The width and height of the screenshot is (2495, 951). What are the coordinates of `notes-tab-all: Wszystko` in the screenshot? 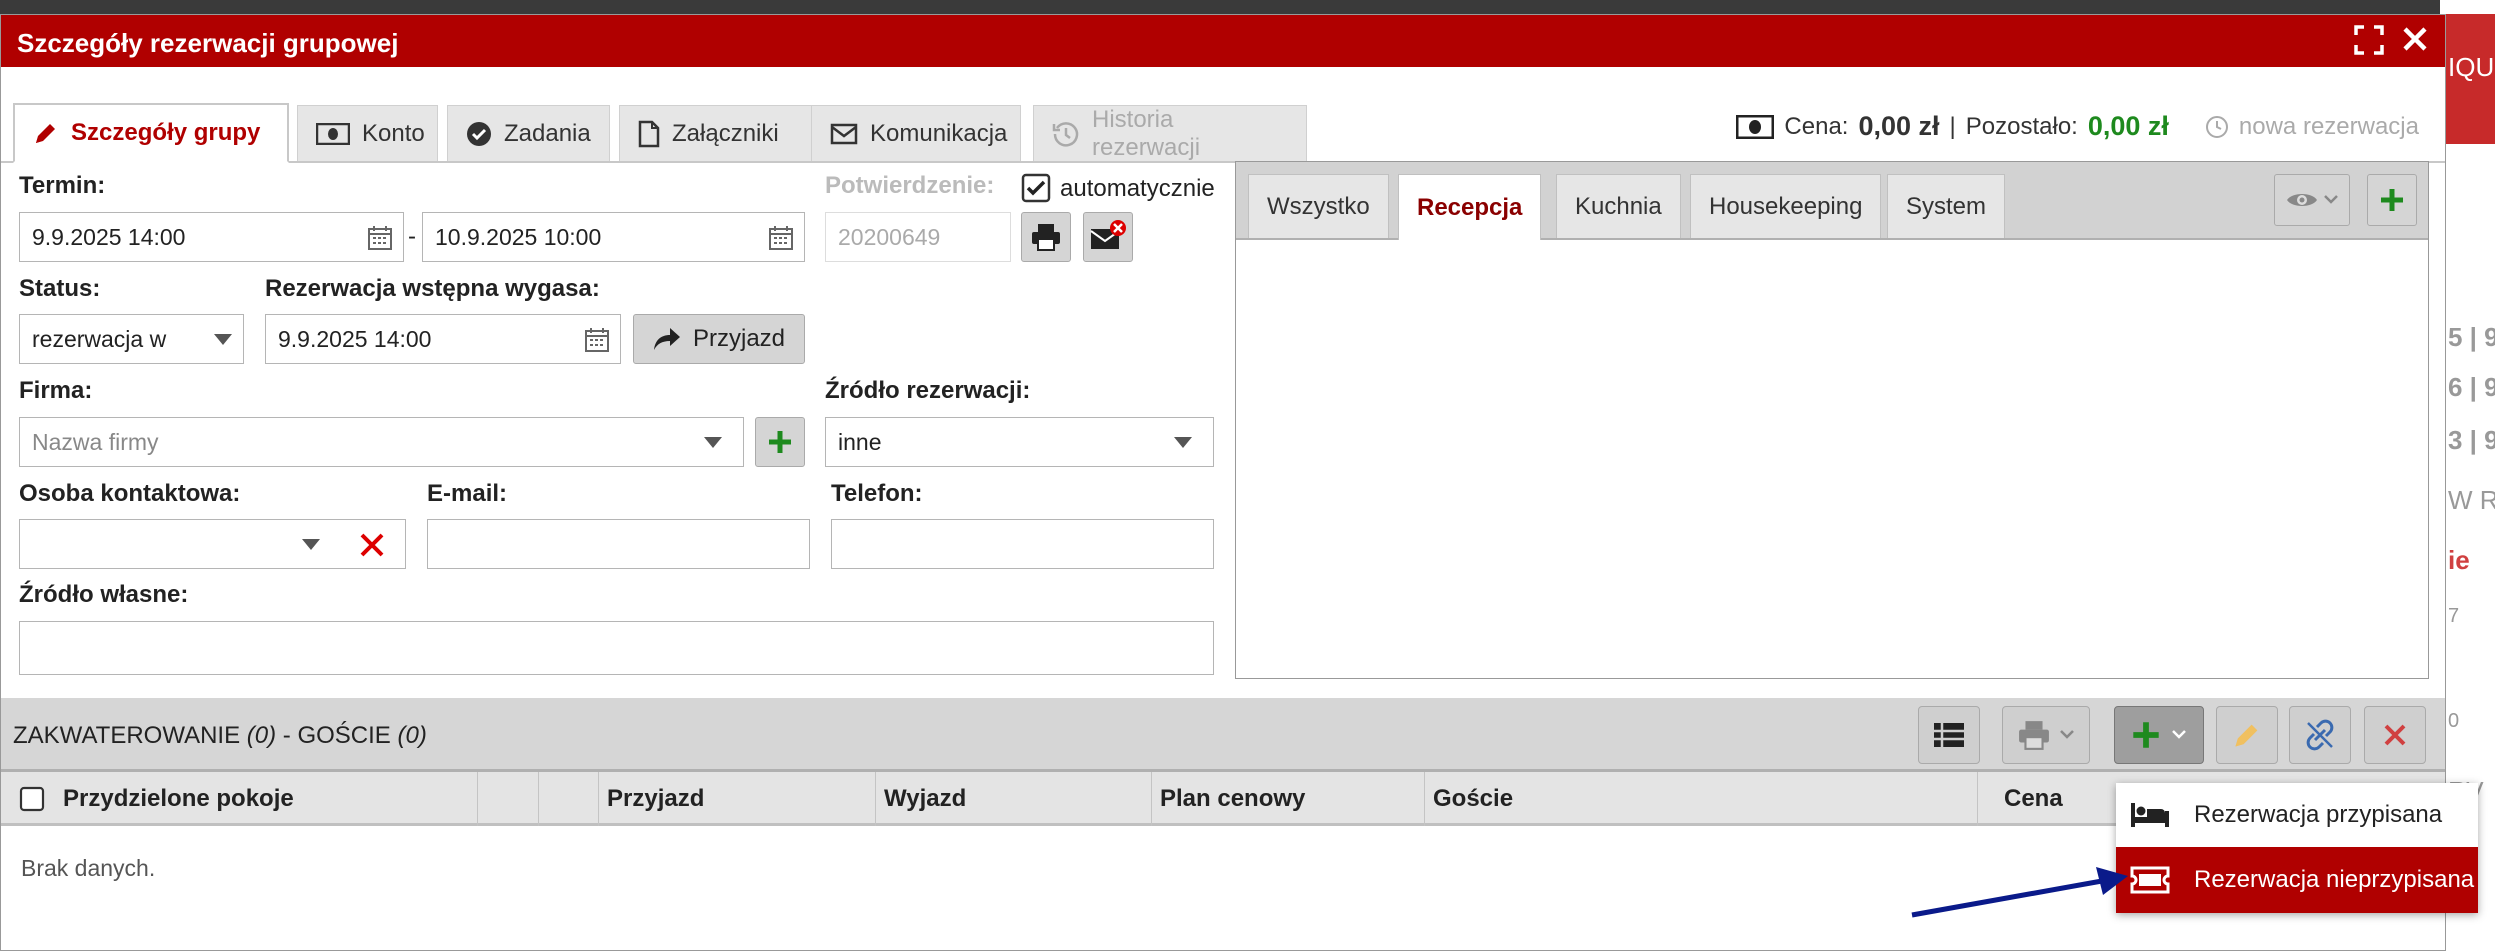 It's located at (1318, 206).